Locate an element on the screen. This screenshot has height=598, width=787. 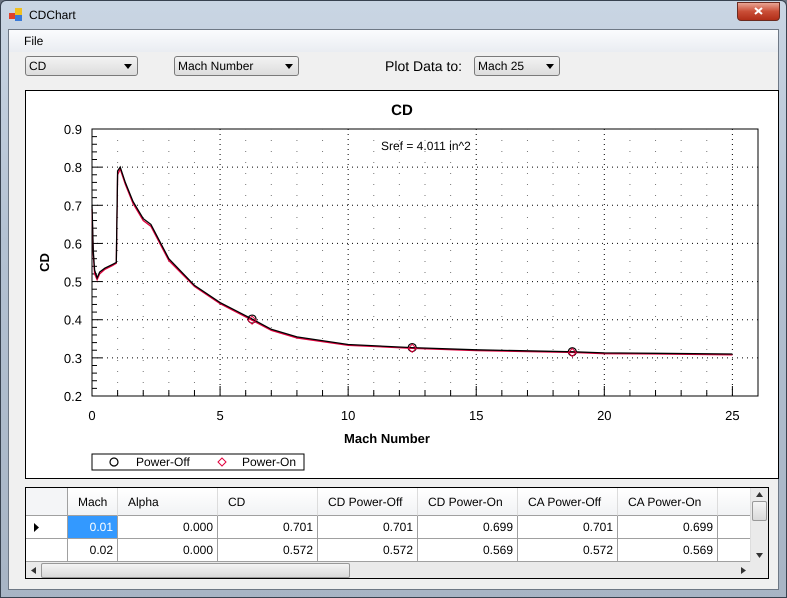
column-header: CA Power-Off is located at coordinates (568, 502).